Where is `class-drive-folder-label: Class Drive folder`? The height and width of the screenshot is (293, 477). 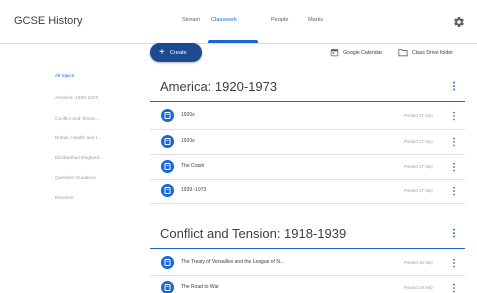 class-drive-folder-label: Class Drive folder is located at coordinates (432, 52).